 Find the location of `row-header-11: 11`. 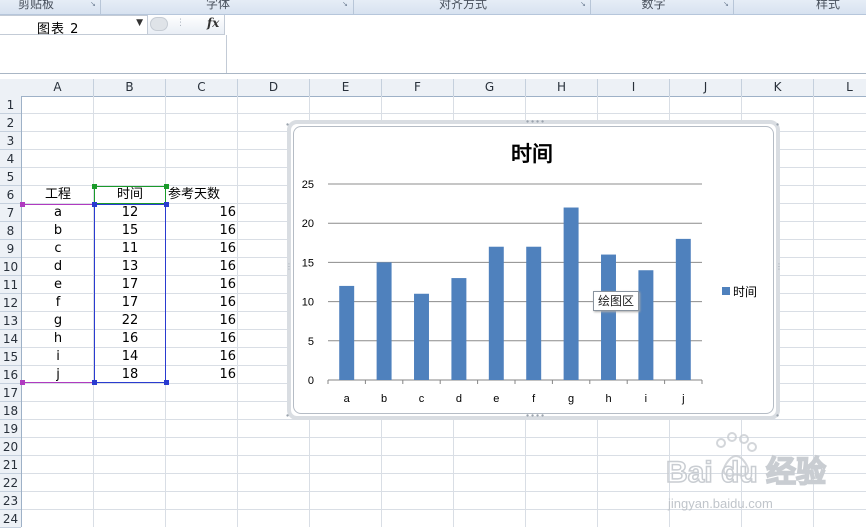

row-header-11: 11 is located at coordinates (10, 285).